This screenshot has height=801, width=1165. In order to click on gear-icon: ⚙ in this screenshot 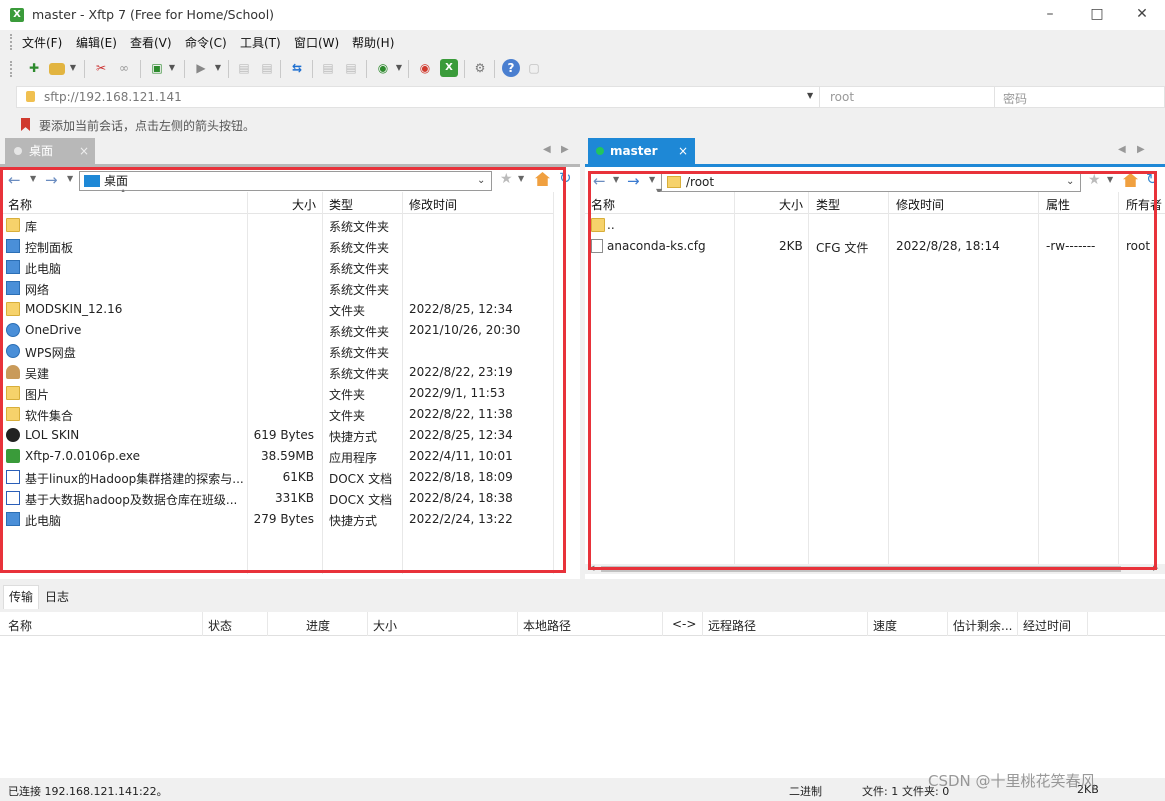, I will do `click(480, 68)`.